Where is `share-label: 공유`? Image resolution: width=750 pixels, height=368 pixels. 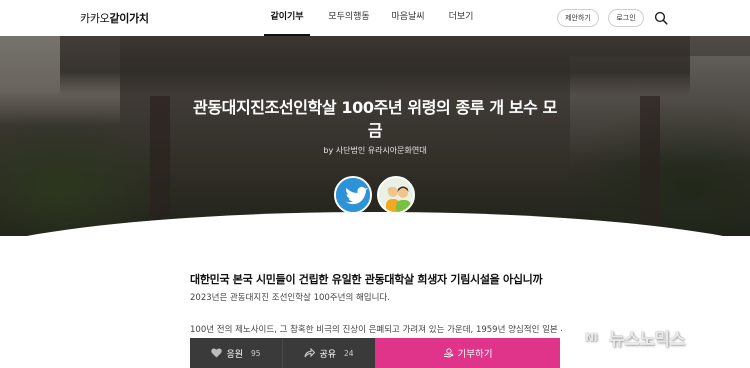
share-label: 공유 is located at coordinates (327, 354).